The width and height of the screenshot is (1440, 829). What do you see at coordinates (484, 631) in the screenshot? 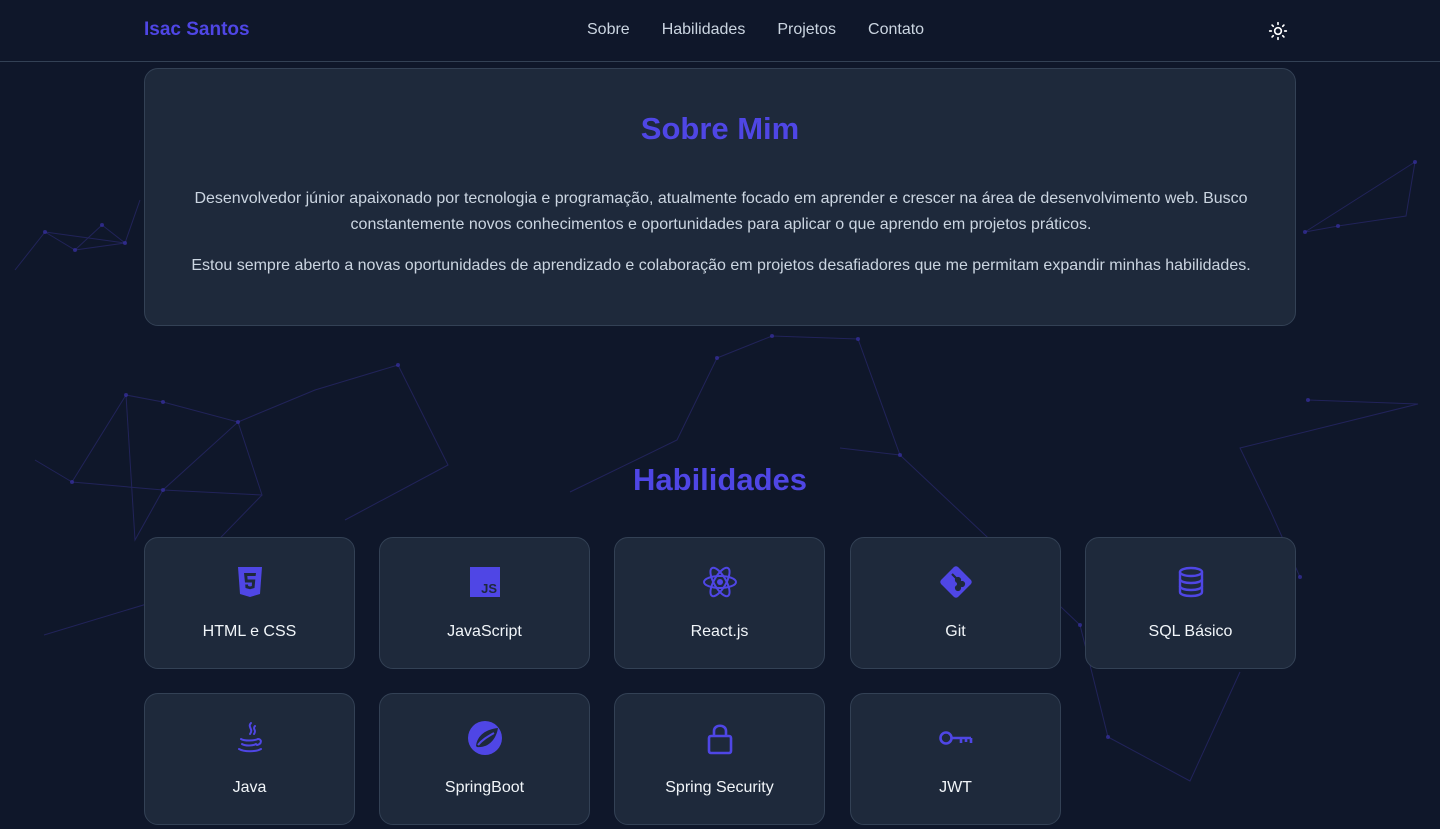
I see `skill-label: JavaScript` at bounding box center [484, 631].